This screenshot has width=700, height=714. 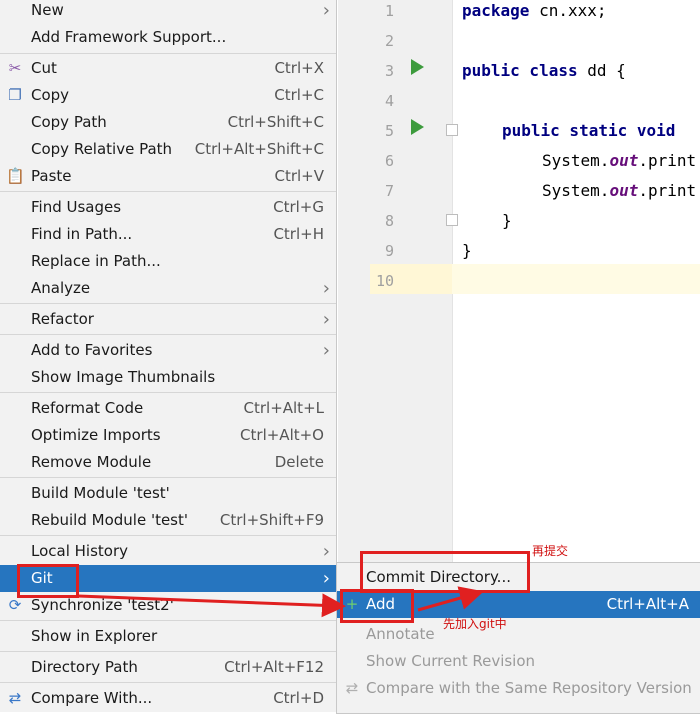 What do you see at coordinates (168, 176) in the screenshot?
I see `menu-item-paste: 📋 Paste Ctrl+V` at bounding box center [168, 176].